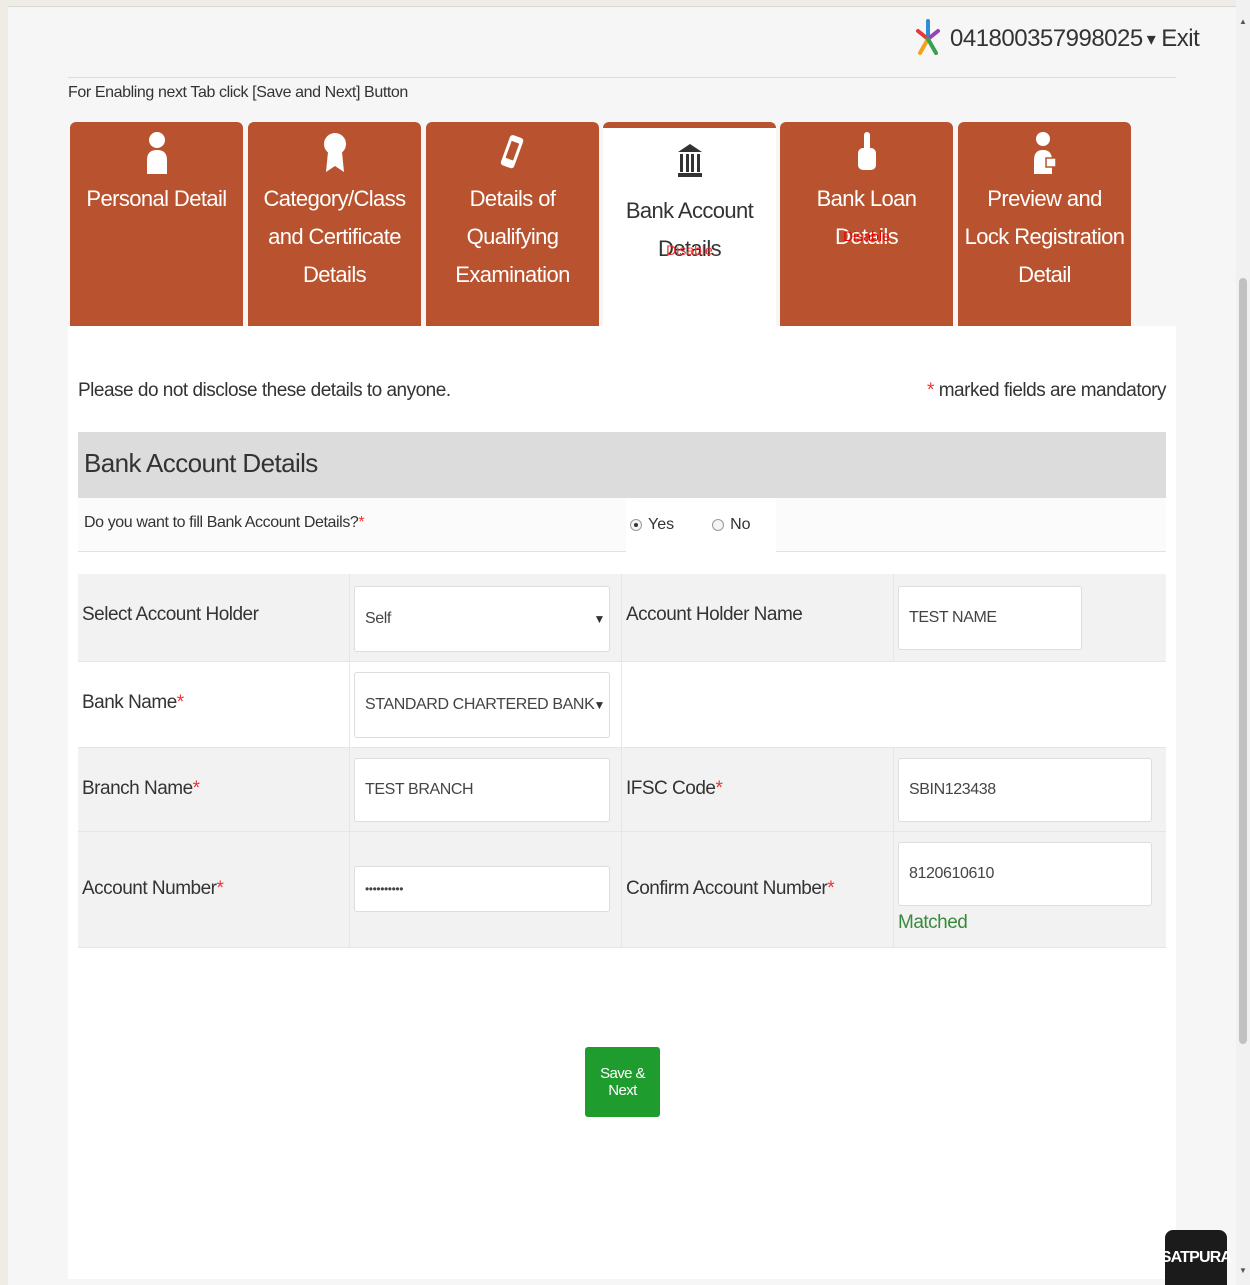 The image size is (1250, 1285). Describe the element at coordinates (334, 153) in the screenshot. I see `certificate-icon` at that location.